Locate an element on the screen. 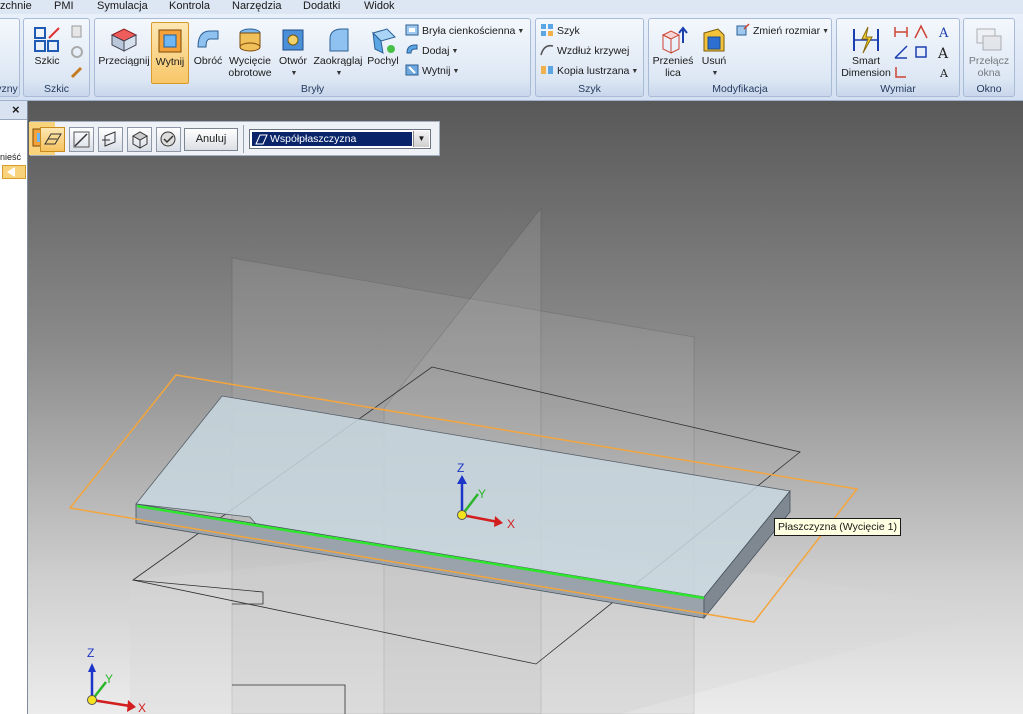 This screenshot has height=714, width=1023. wyciecie-obrotowe-button: Wycięcie obrotowe is located at coordinates (250, 53).